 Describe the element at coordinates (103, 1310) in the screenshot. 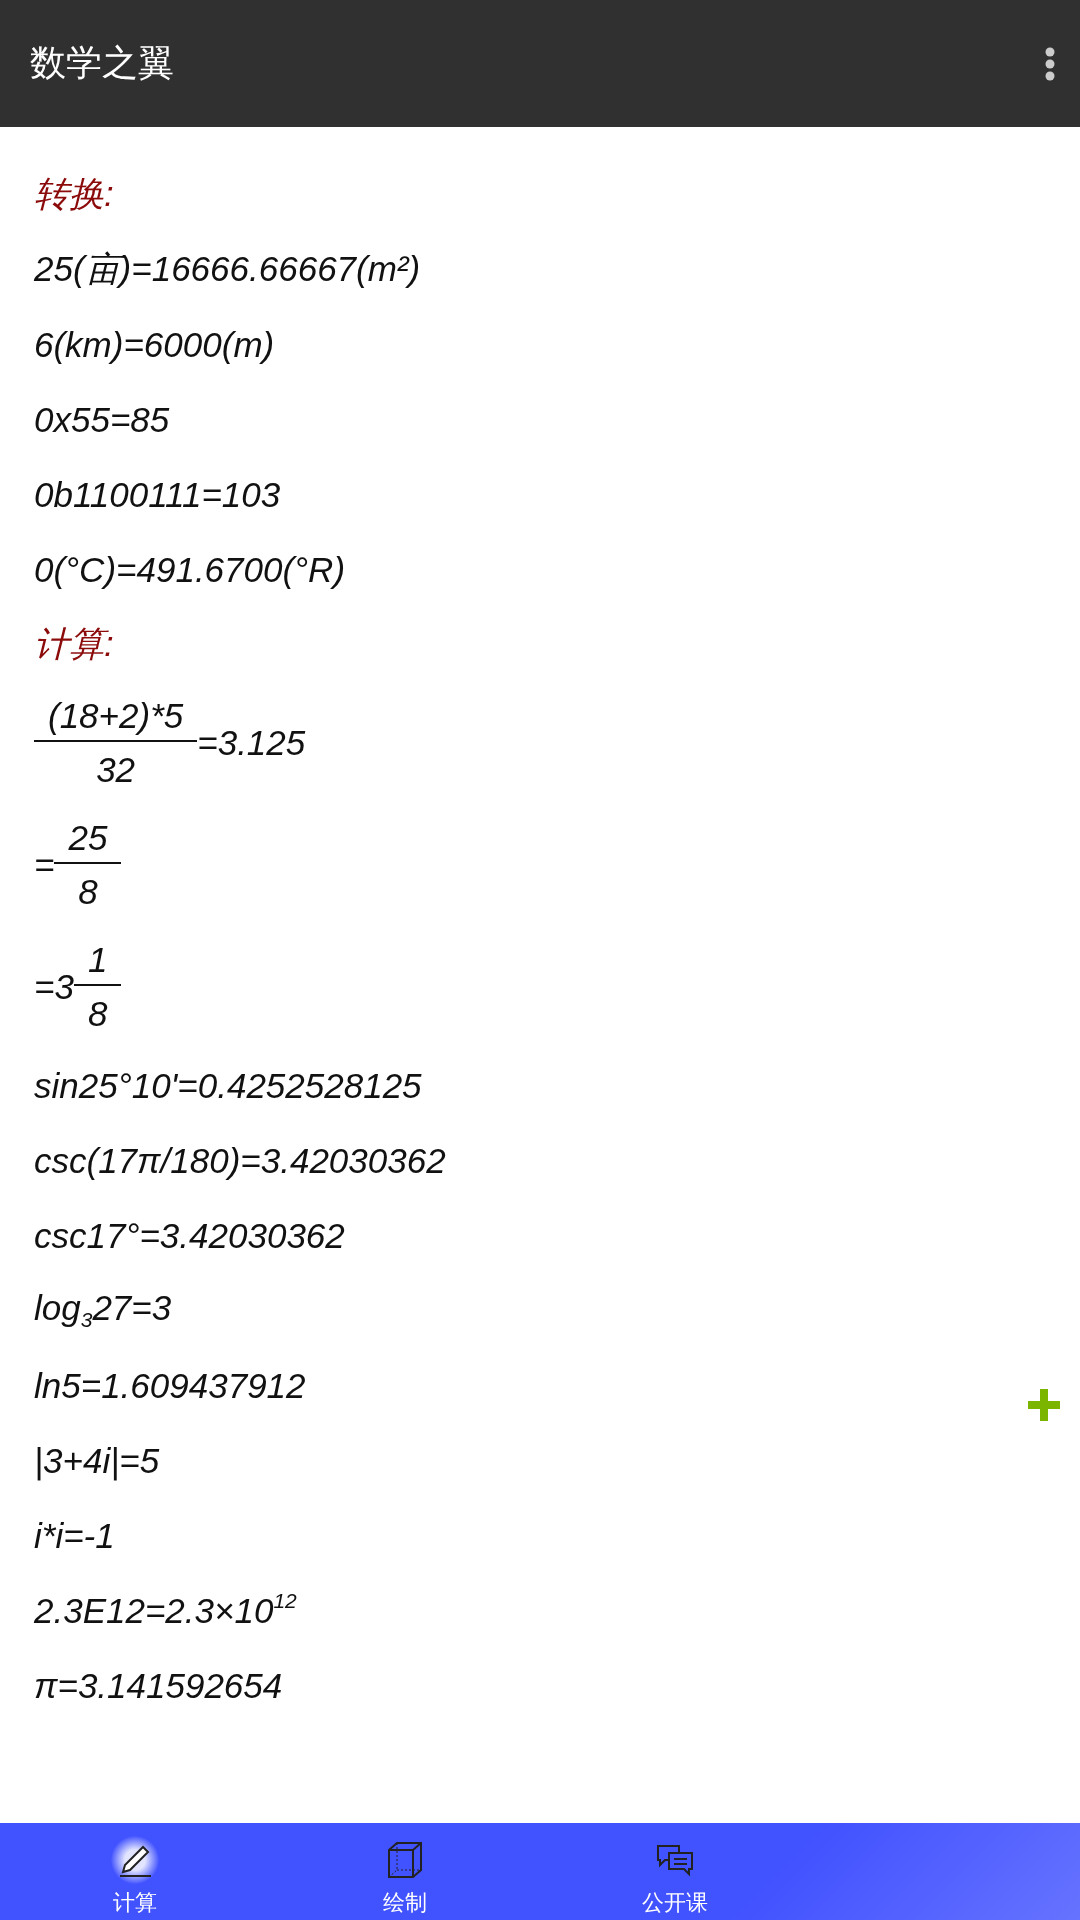

I see `result-line: log$_{3}$27=3` at that location.